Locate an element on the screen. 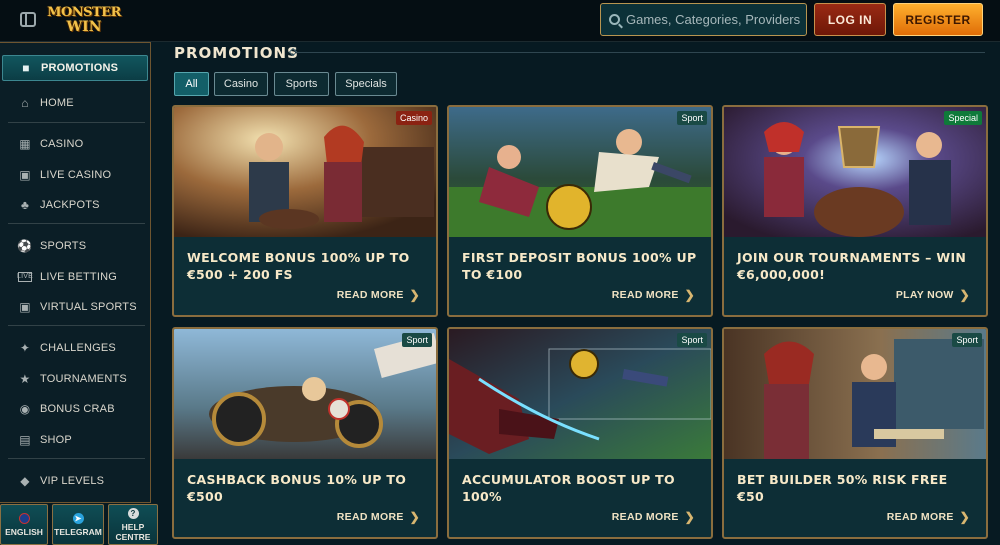 The width and height of the screenshot is (1000, 545). language-button: ENGLISH is located at coordinates (24, 524).